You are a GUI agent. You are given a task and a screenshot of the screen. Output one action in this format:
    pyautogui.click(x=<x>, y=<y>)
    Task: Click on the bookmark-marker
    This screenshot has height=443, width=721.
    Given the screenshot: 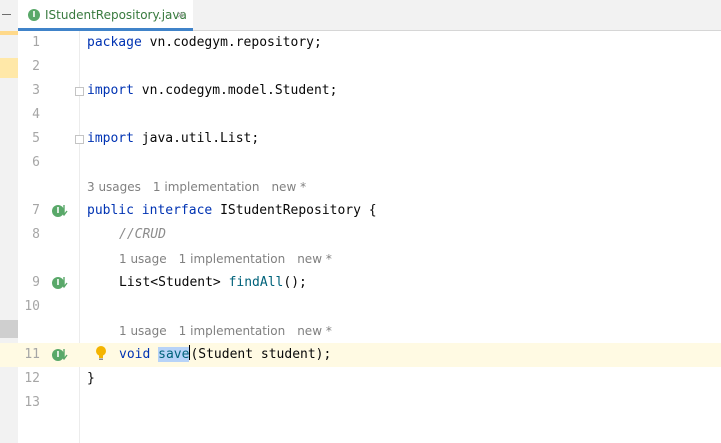 What is the action you would take?
    pyautogui.click(x=9, y=68)
    